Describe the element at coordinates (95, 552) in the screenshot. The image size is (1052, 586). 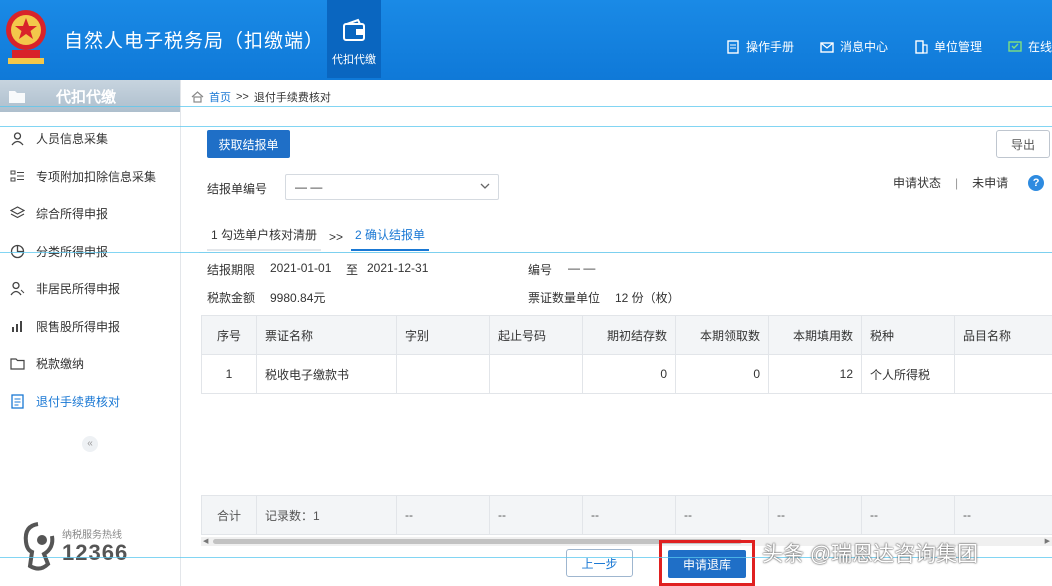
I see `hotline-number: 12366` at that location.